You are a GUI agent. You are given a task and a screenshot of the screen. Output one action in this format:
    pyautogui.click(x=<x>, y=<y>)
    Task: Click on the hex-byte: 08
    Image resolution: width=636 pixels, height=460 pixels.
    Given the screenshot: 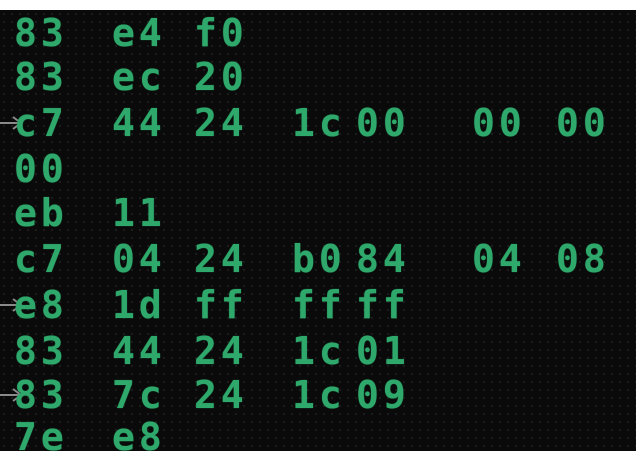 What is the action you would take?
    pyautogui.click(x=583, y=259)
    